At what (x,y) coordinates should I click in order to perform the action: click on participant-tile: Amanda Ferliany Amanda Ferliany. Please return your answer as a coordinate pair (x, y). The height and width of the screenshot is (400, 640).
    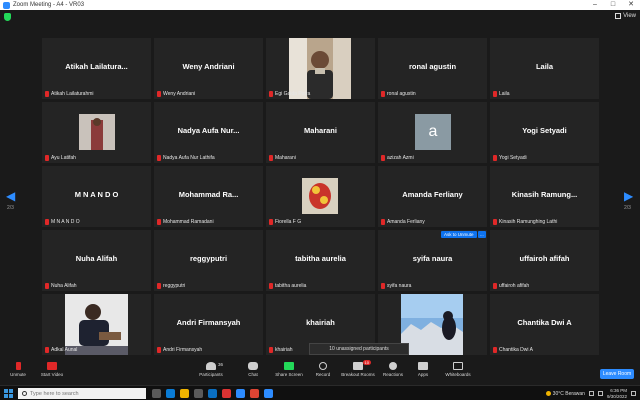
    Looking at the image, I should click on (432, 196).